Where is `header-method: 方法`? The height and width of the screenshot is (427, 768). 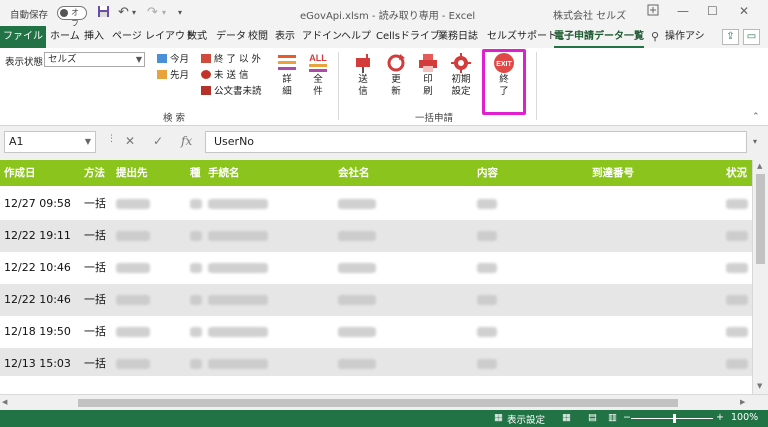
header-method: 方法 is located at coordinates (94, 173).